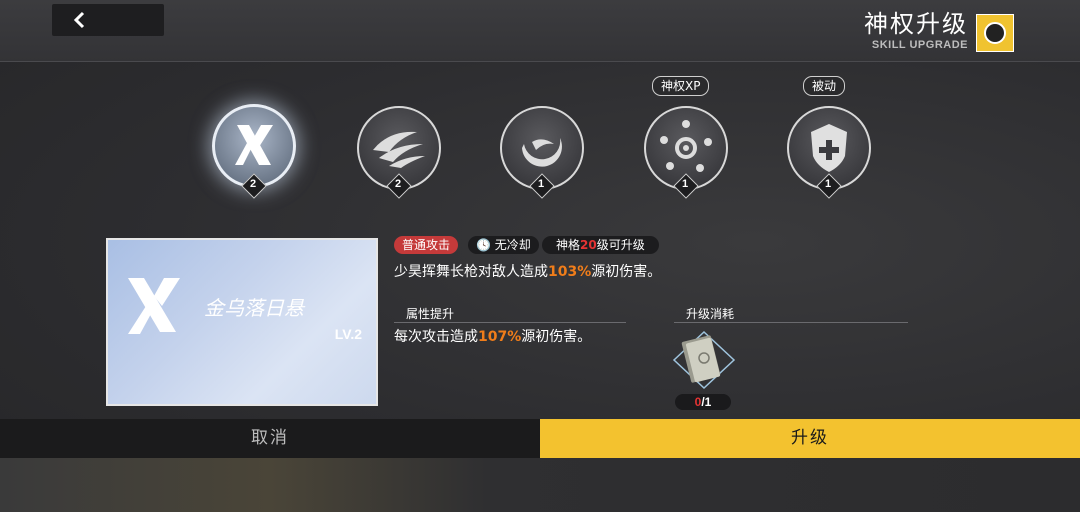 The width and height of the screenshot is (1080, 512). I want to click on cooldown-tag: 🕓 无冷却, so click(503, 245).